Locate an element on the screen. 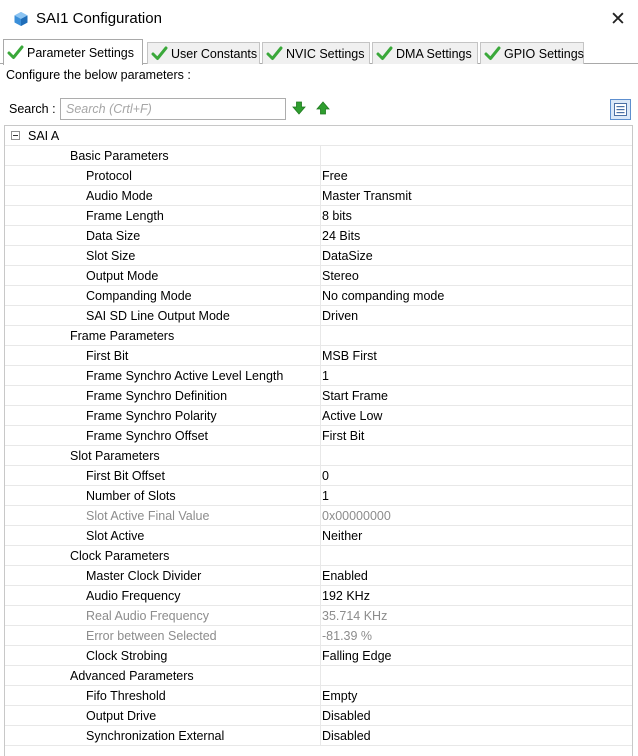  arrow-down-icon is located at coordinates (299, 108).